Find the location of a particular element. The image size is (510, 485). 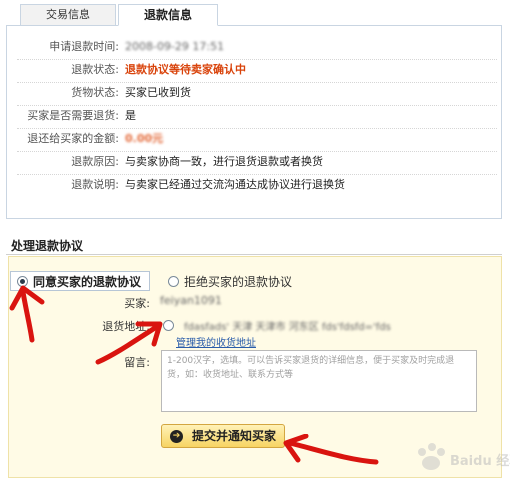

info-row-apply-time: 申请退款时间: 2008-09-29 17:51 is located at coordinates (255, 47).